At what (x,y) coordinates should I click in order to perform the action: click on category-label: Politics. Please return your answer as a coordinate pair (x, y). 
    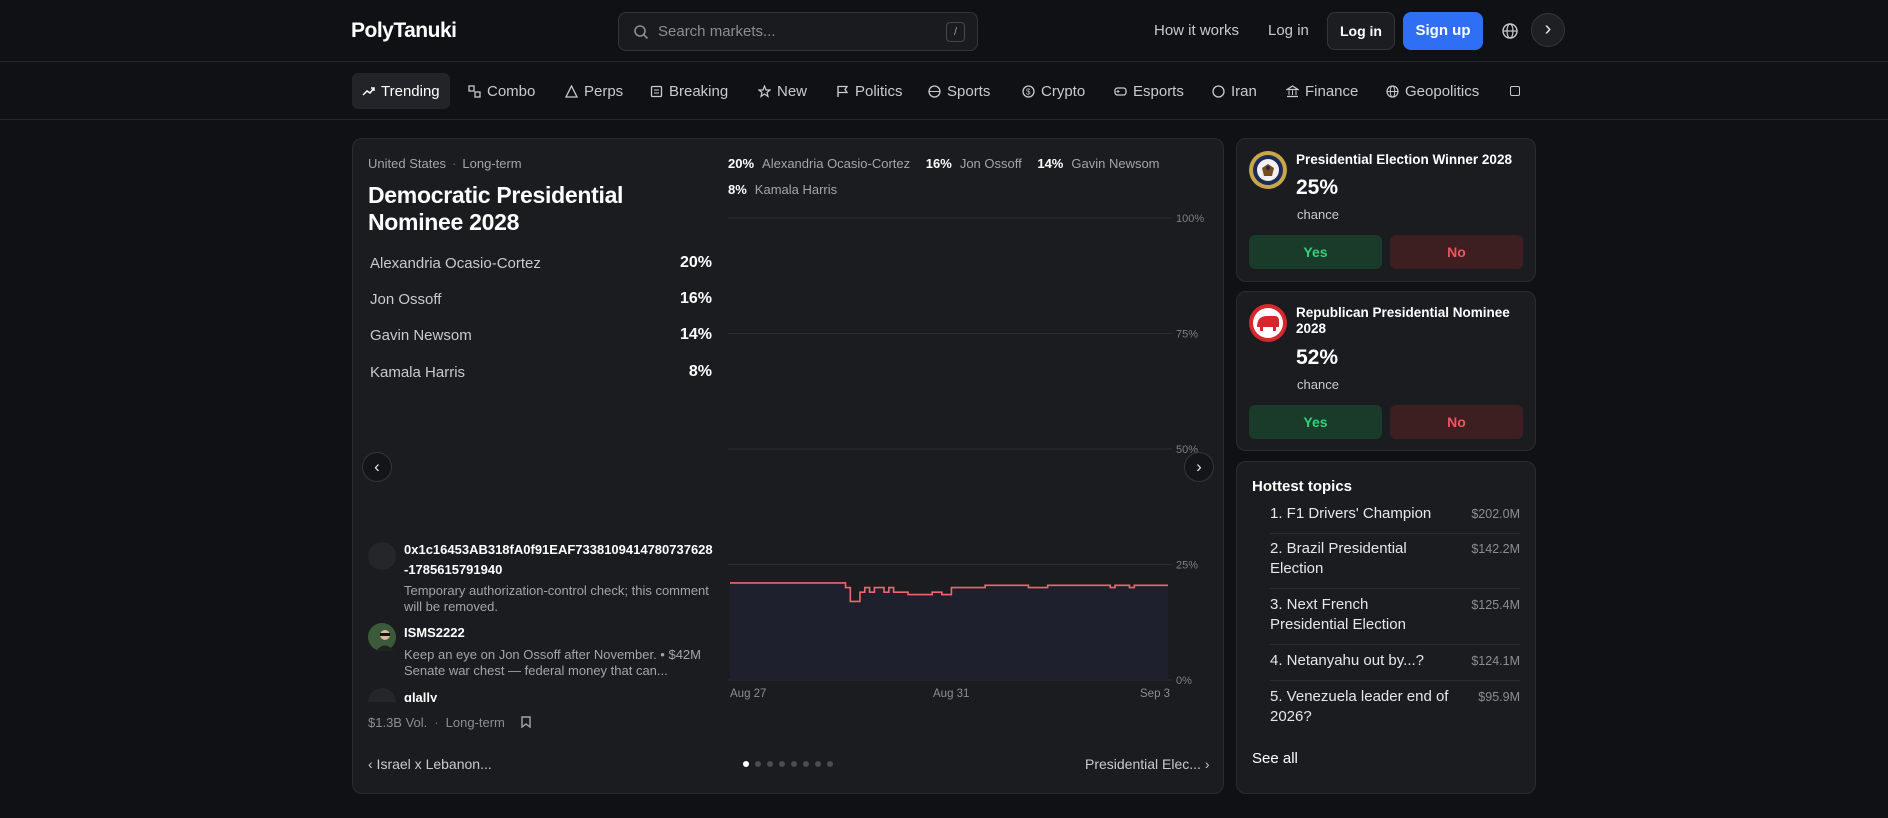
    Looking at the image, I should click on (879, 91).